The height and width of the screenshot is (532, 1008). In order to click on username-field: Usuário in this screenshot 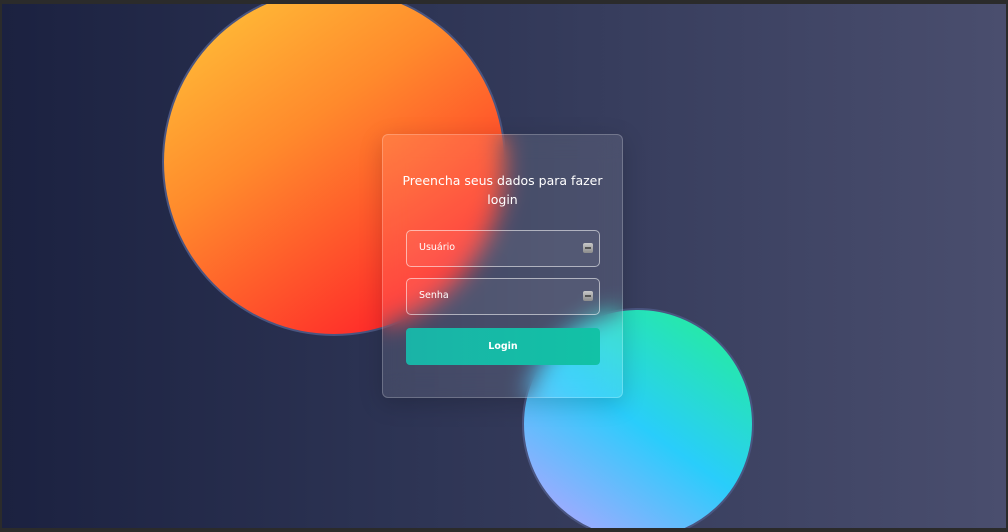, I will do `click(503, 248)`.